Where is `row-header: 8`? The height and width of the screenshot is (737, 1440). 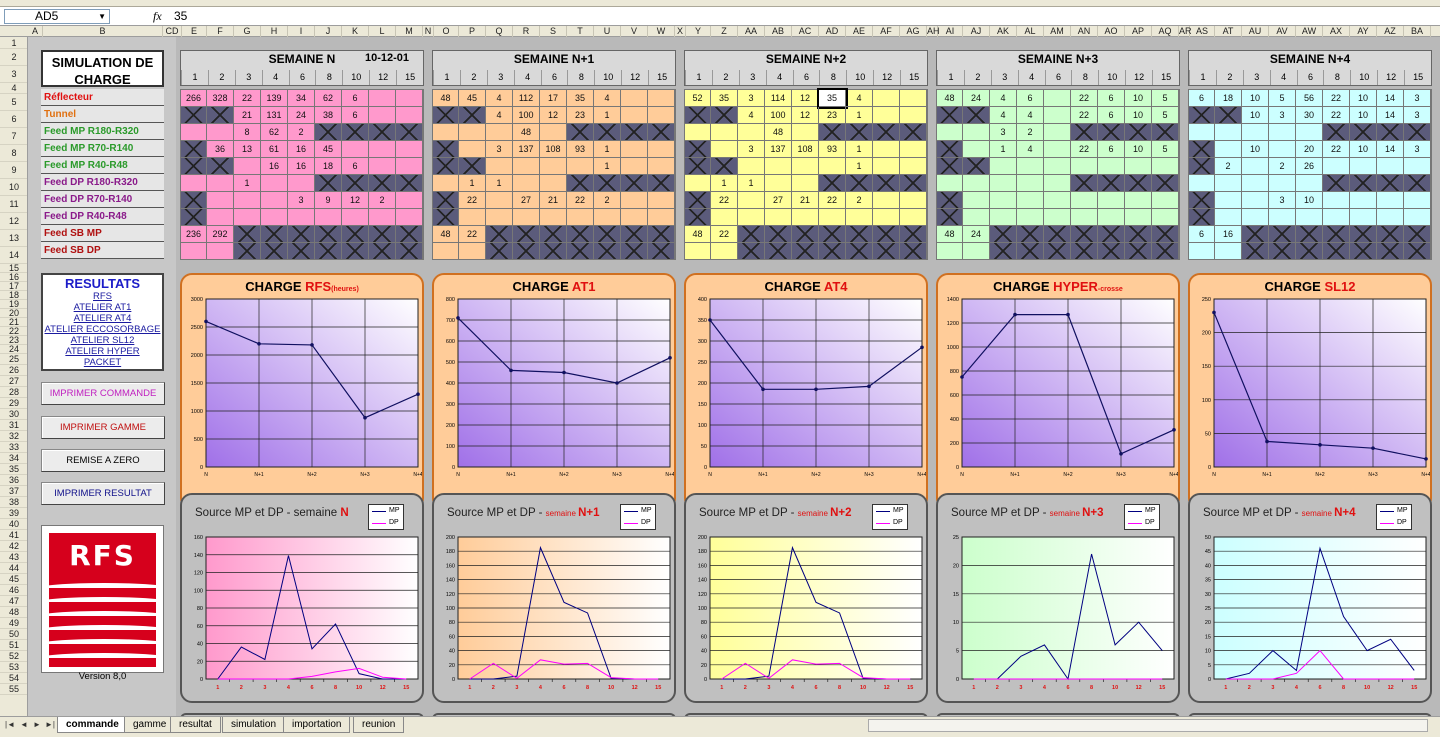 row-header: 8 is located at coordinates (13, 153).